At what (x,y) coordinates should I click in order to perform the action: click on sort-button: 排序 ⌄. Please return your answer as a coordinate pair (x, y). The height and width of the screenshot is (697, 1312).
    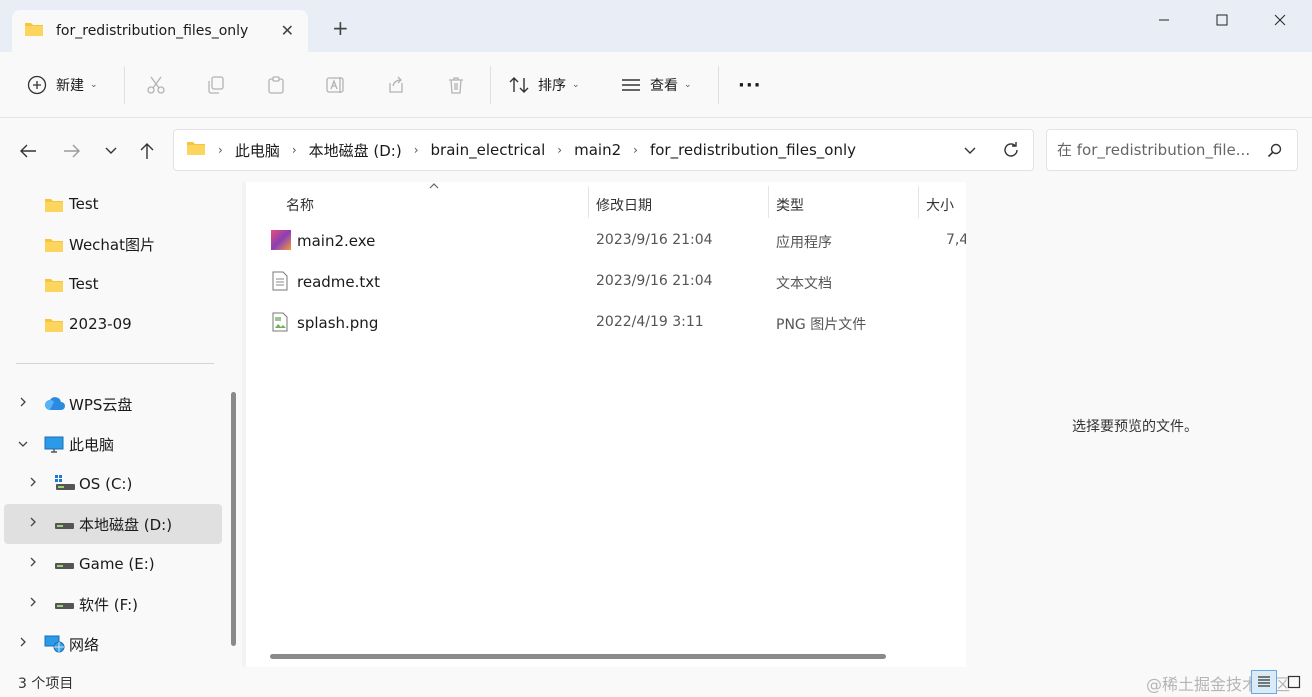
    Looking at the image, I should click on (544, 85).